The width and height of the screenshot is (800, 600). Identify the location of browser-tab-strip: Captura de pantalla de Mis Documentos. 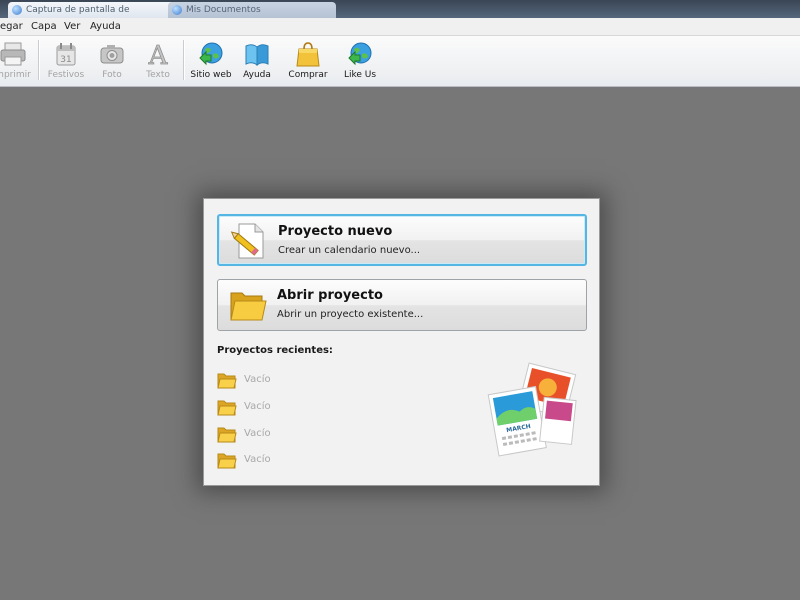
(400, 9).